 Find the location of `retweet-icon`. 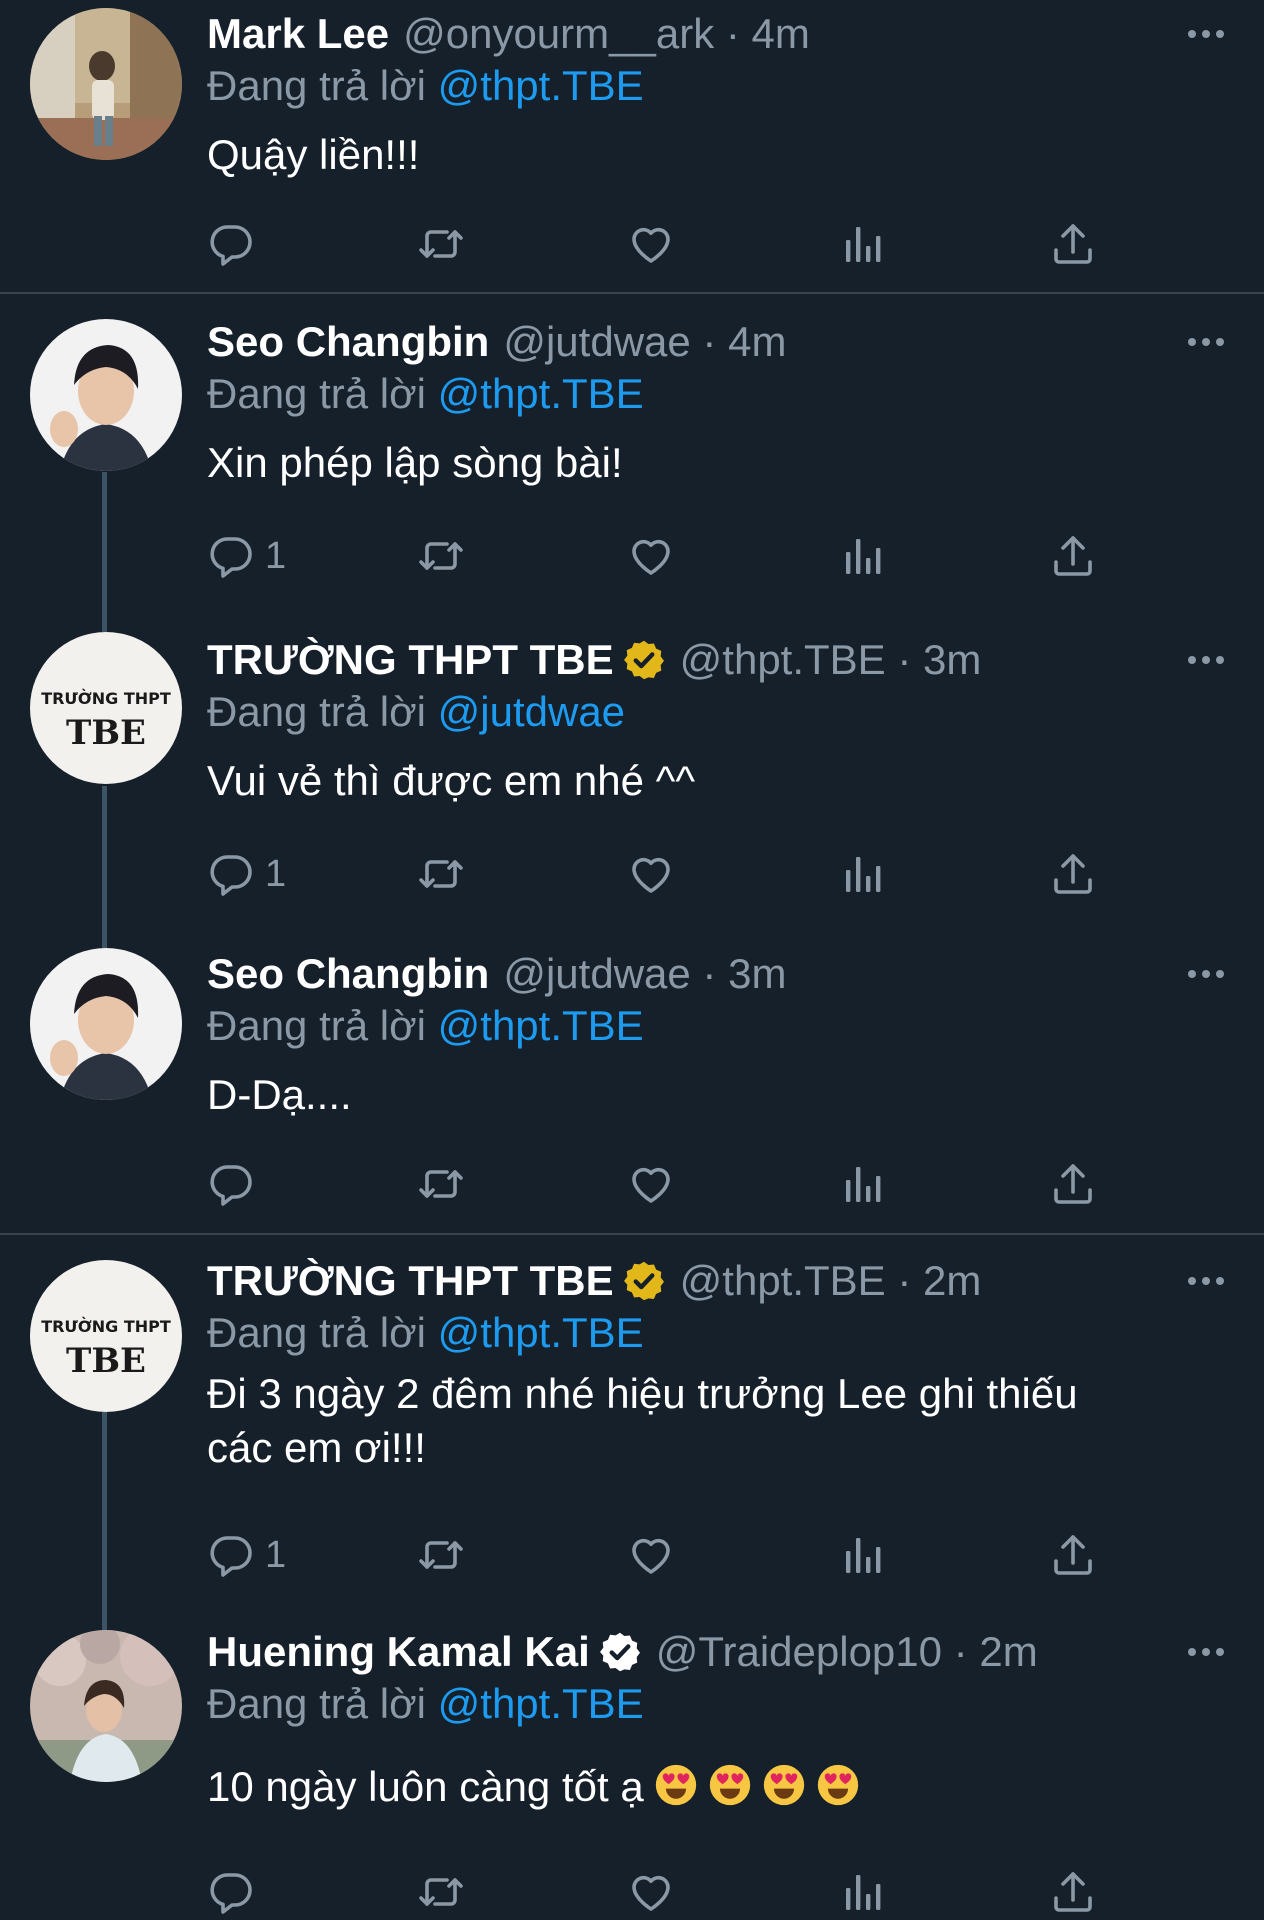

retweet-icon is located at coordinates (441, 1184).